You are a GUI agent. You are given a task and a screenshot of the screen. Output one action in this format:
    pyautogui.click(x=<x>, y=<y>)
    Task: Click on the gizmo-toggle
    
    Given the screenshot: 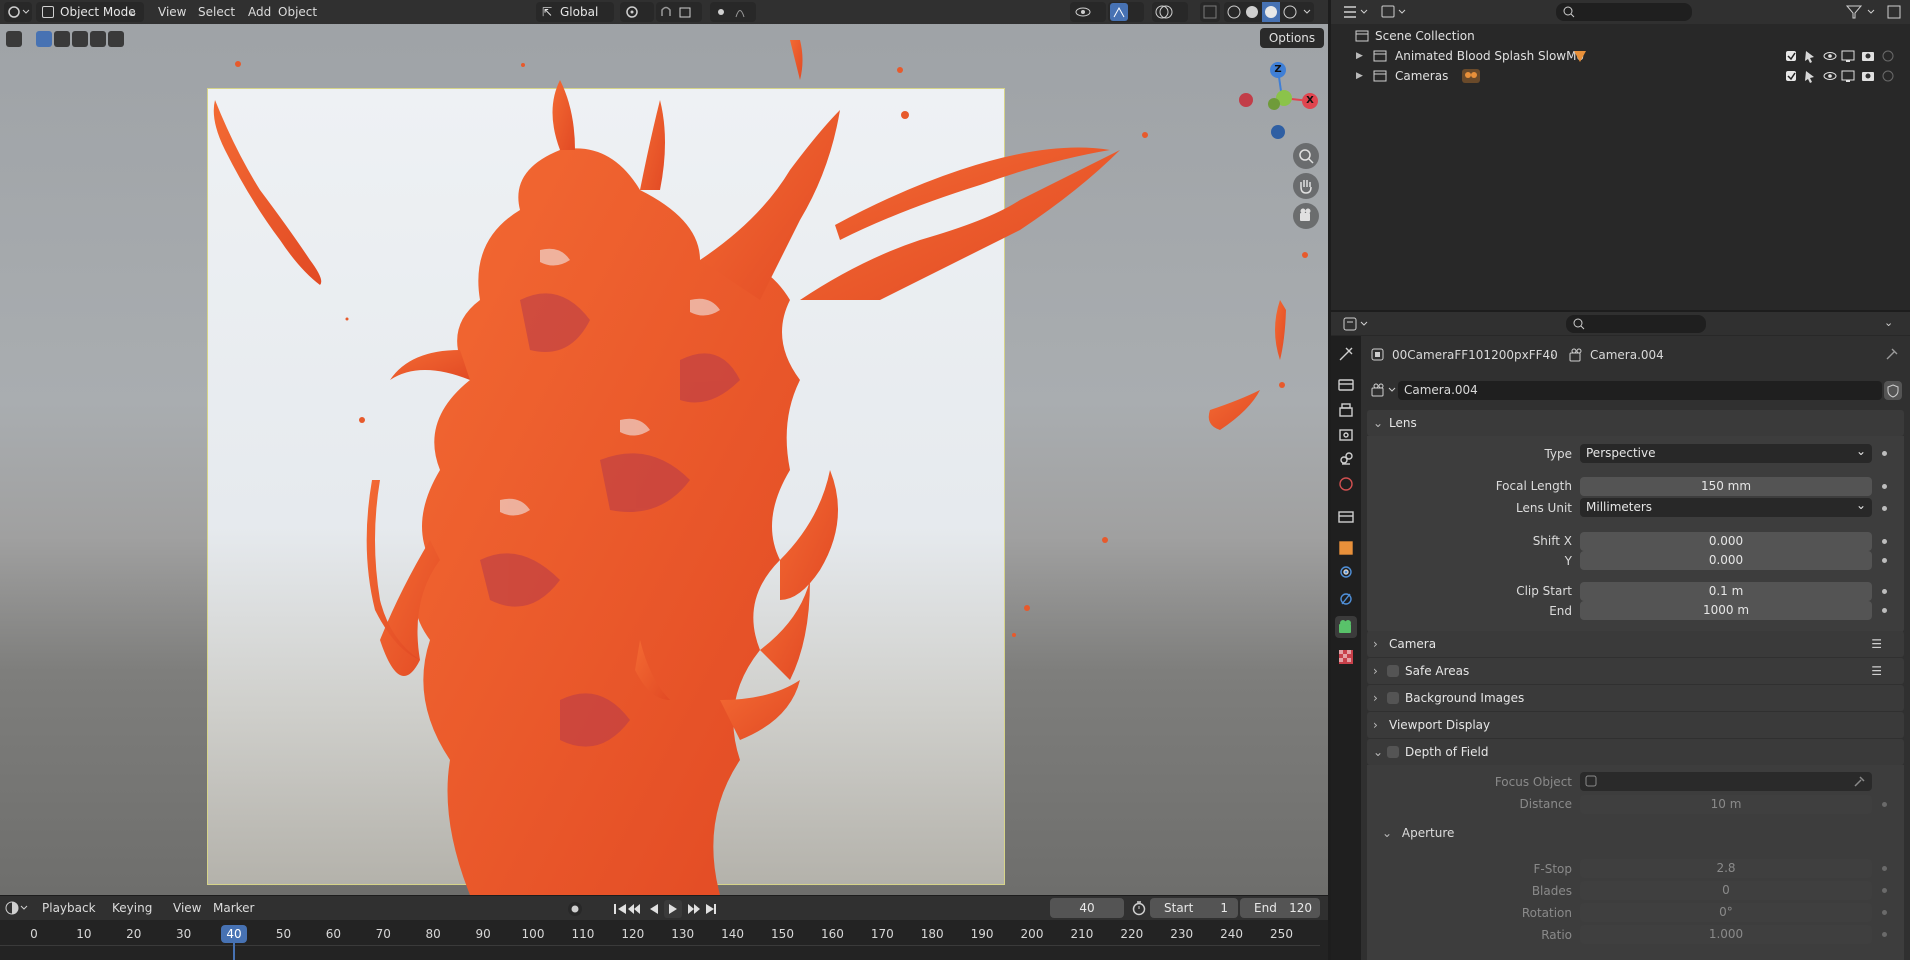 What is the action you would take?
    pyautogui.click(x=1126, y=12)
    